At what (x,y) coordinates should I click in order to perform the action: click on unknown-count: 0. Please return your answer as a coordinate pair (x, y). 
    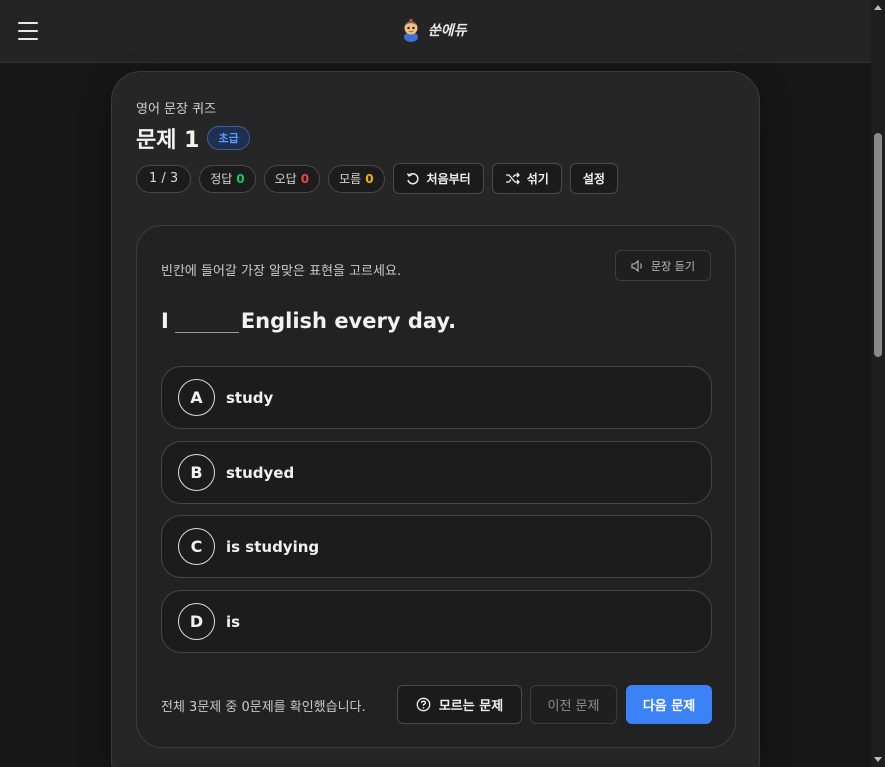
    Looking at the image, I should click on (369, 178).